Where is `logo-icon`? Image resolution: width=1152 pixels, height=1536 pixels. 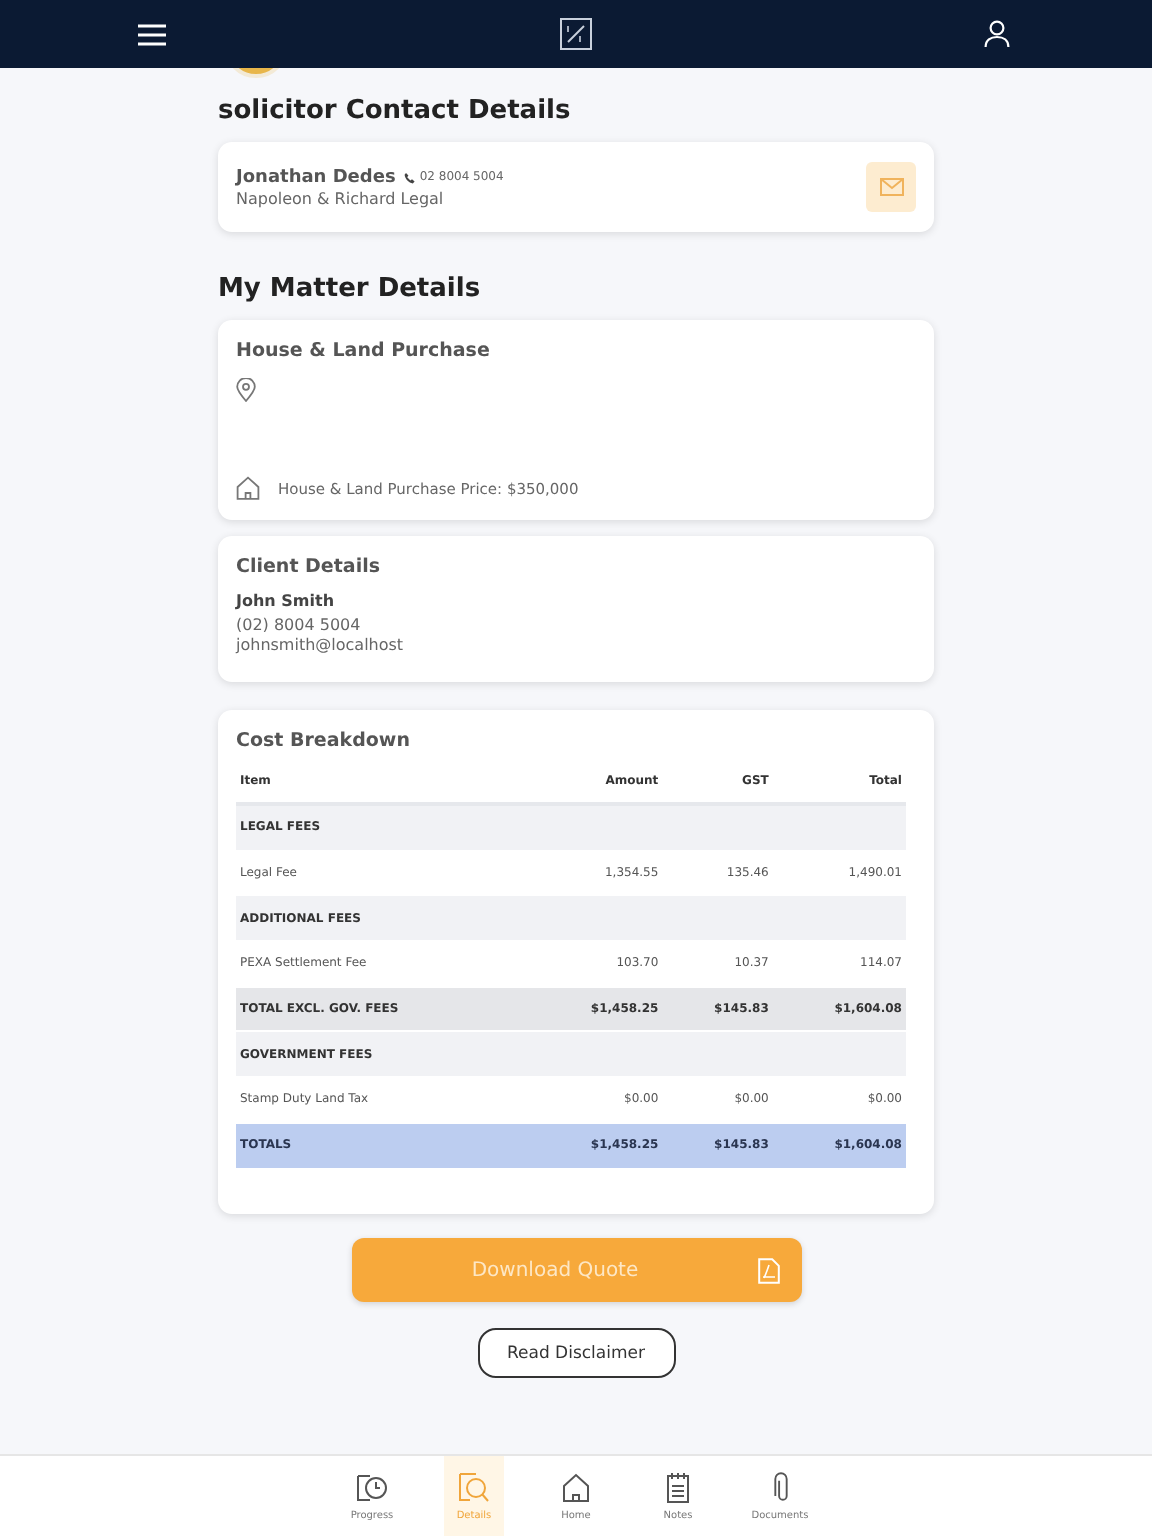 logo-icon is located at coordinates (575, 34).